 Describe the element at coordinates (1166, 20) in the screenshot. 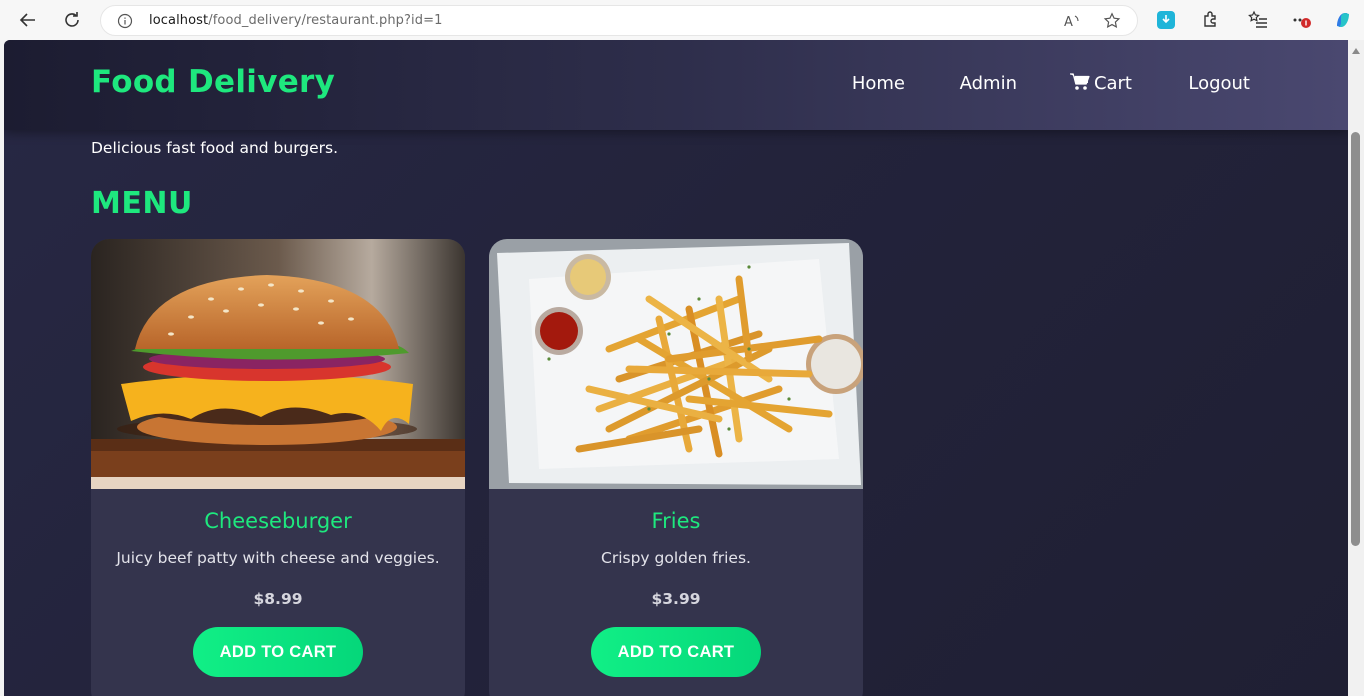

I see `extension-download-icon` at that location.